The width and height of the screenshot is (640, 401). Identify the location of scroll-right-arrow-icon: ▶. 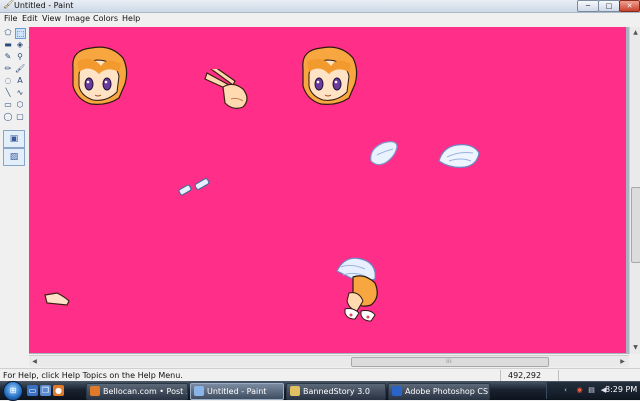
(622, 361).